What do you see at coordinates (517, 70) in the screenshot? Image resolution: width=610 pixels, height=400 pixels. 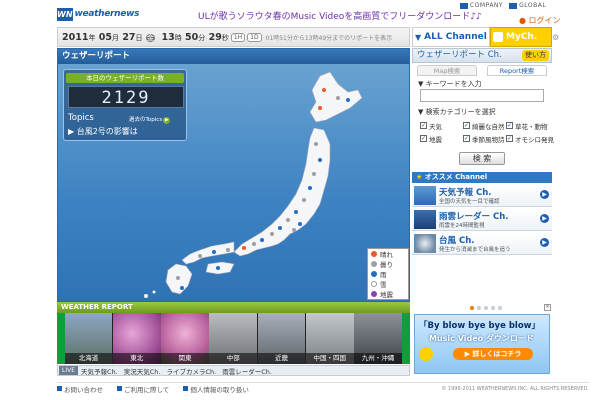 I see `tab-report-search: Report検索` at bounding box center [517, 70].